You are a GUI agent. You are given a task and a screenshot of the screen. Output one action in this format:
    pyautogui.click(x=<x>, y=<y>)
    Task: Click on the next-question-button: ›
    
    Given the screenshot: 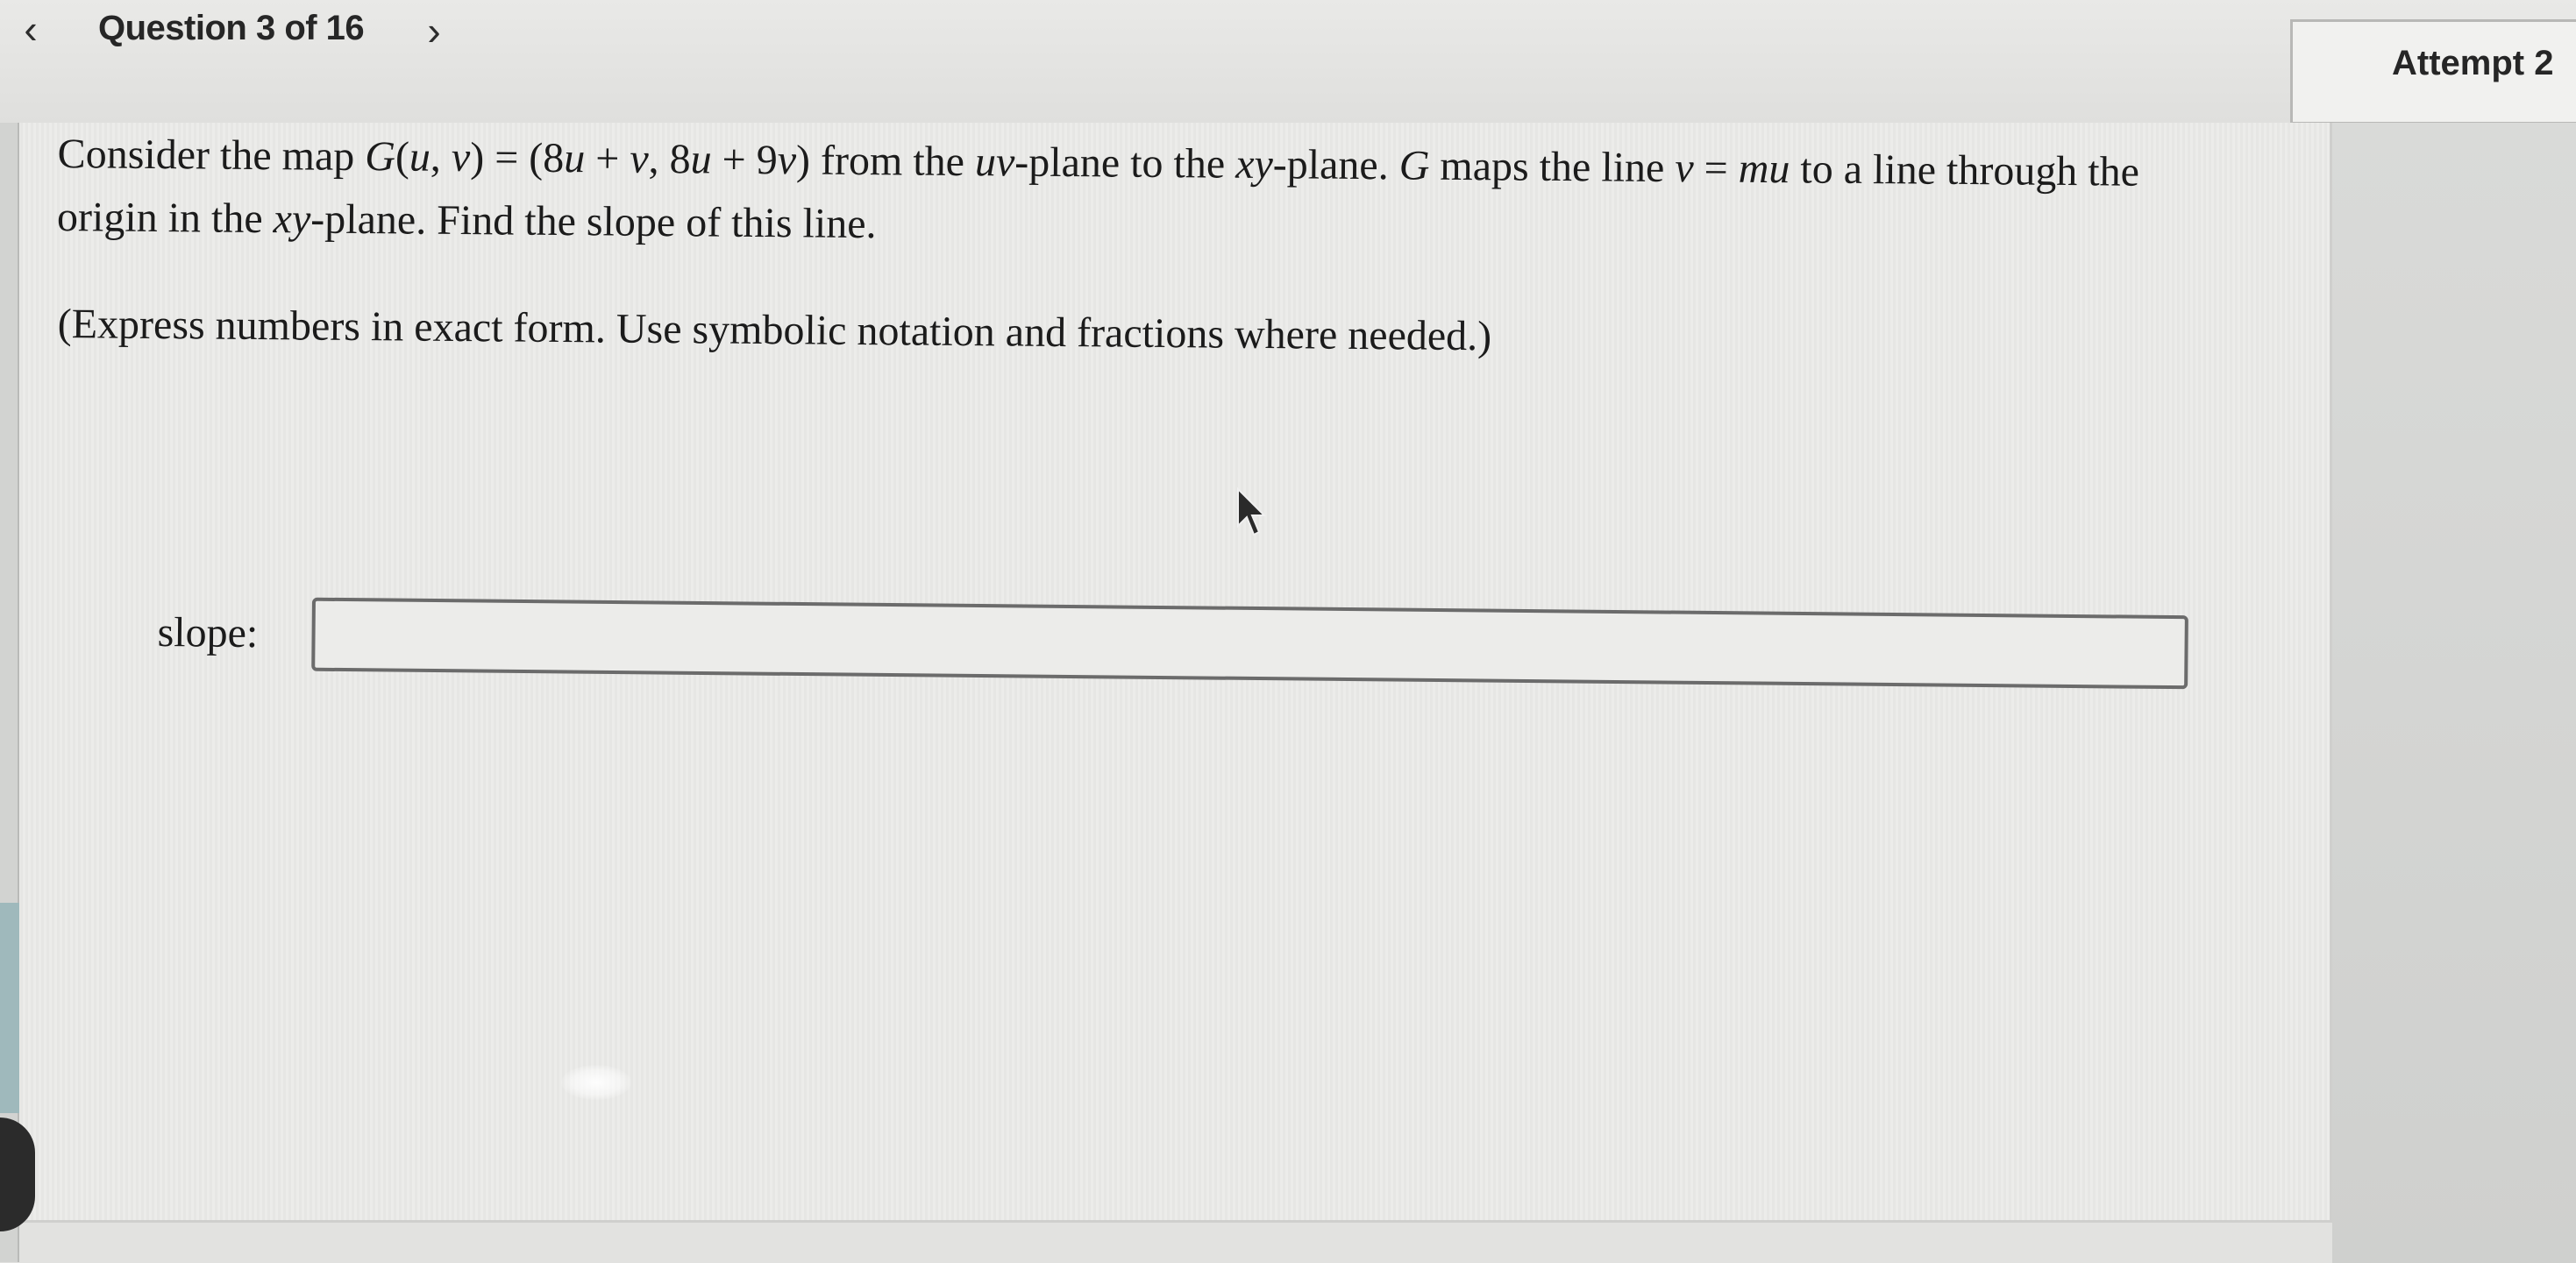 What is the action you would take?
    pyautogui.click(x=434, y=31)
    